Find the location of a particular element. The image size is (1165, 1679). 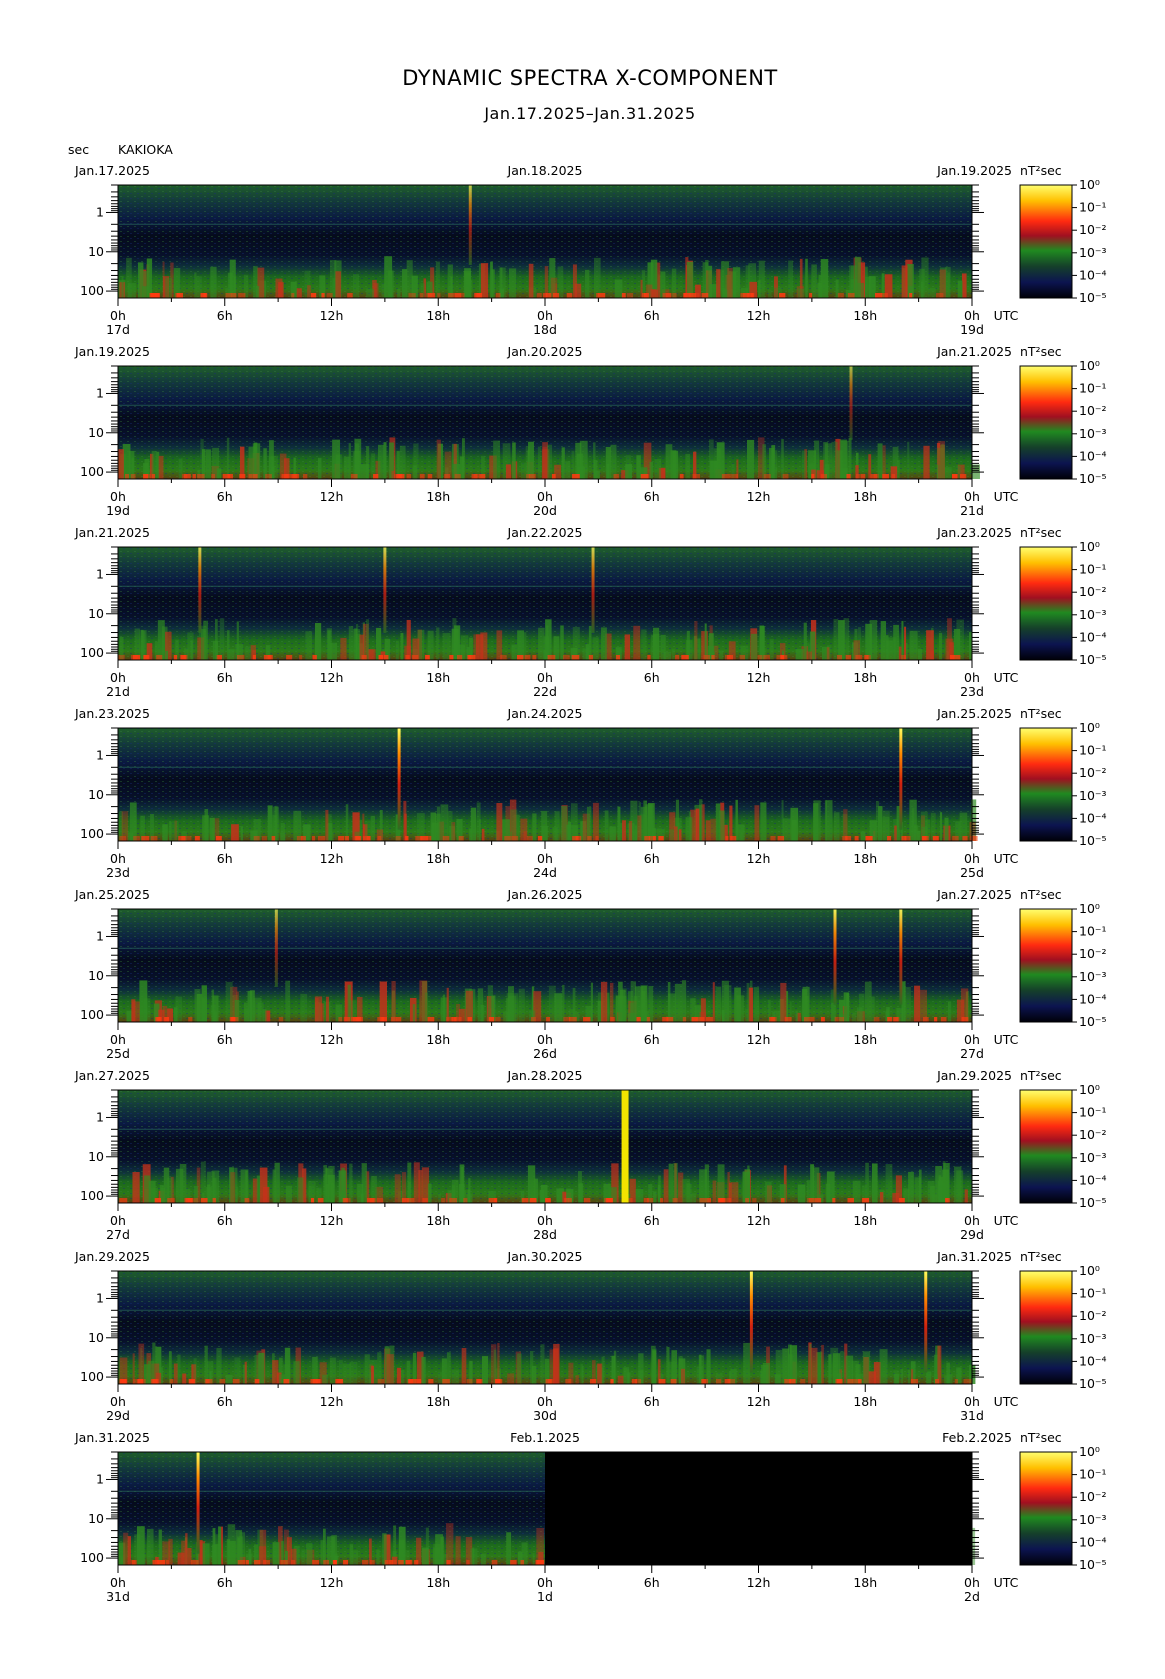

station-label: KAKIOKA is located at coordinates (145, 149).